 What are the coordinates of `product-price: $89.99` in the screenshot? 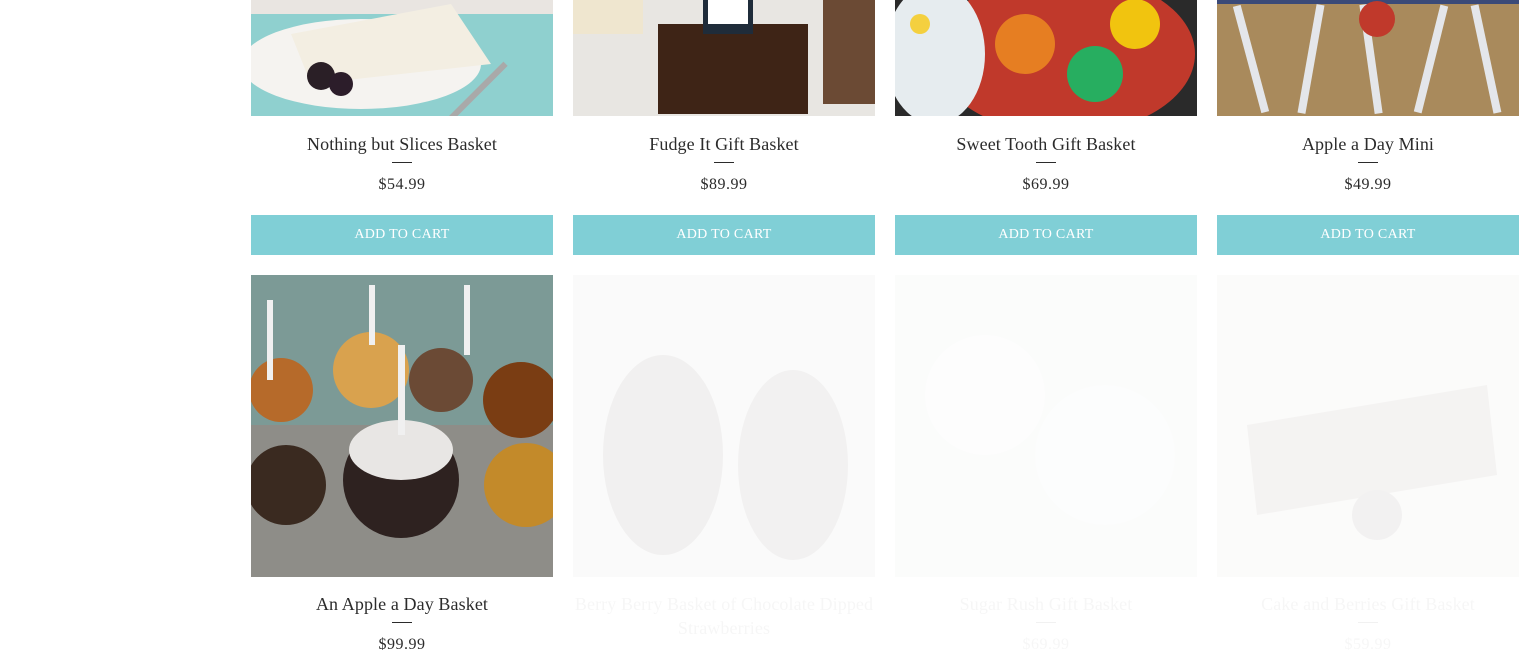 It's located at (724, 184).